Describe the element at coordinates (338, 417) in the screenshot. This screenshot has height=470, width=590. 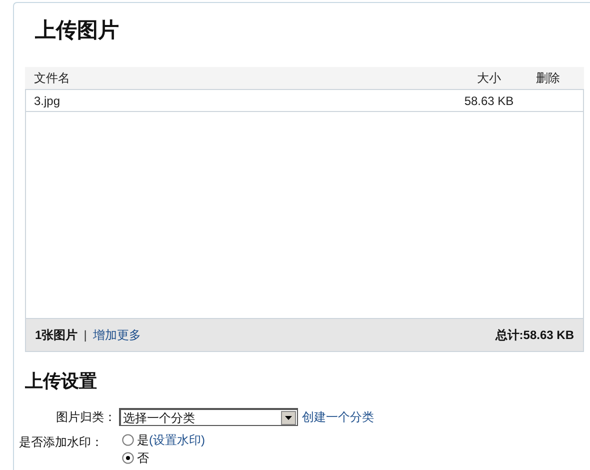
I see `create-category-link: 创建一个分类` at that location.